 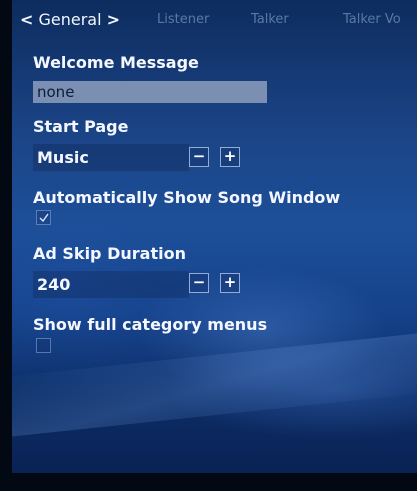 What do you see at coordinates (26, 19) in the screenshot?
I see `chevron-left-icon: <` at bounding box center [26, 19].